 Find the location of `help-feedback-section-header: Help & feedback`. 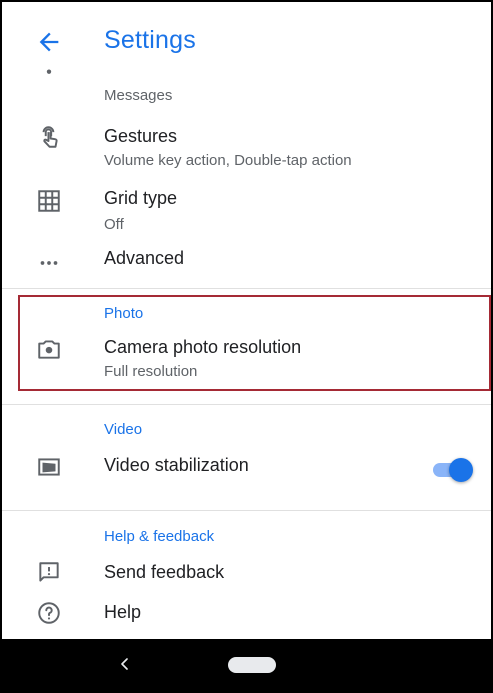

help-feedback-section-header: Help & feedback is located at coordinates (159, 536).